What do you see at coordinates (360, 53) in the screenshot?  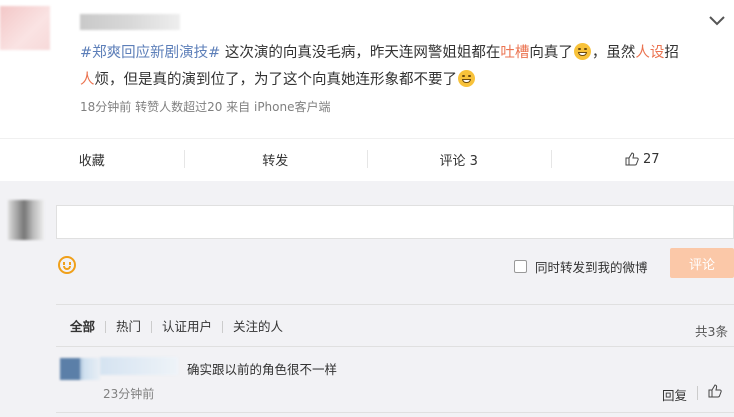 I see `post-text-part: 这次演的向真没毛病，昨天连网警姐姐都在` at bounding box center [360, 53].